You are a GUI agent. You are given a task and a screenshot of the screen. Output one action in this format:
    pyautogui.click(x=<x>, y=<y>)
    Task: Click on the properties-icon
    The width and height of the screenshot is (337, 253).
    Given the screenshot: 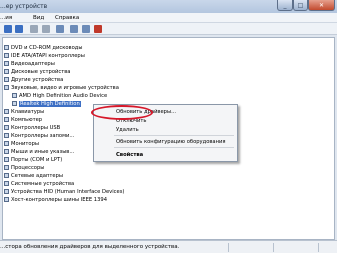 What is the action you would take?
    pyautogui.click(x=34, y=29)
    